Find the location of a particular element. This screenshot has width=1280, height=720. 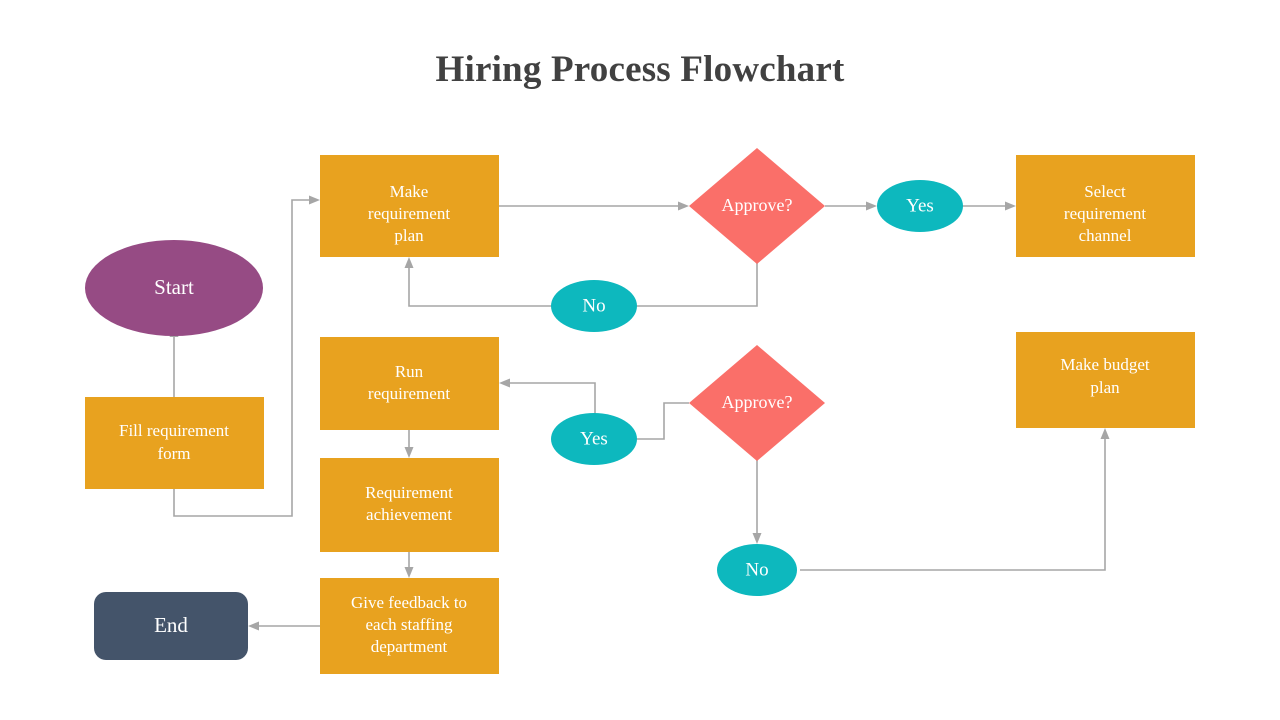

no-2-label: No is located at coordinates (756, 569).